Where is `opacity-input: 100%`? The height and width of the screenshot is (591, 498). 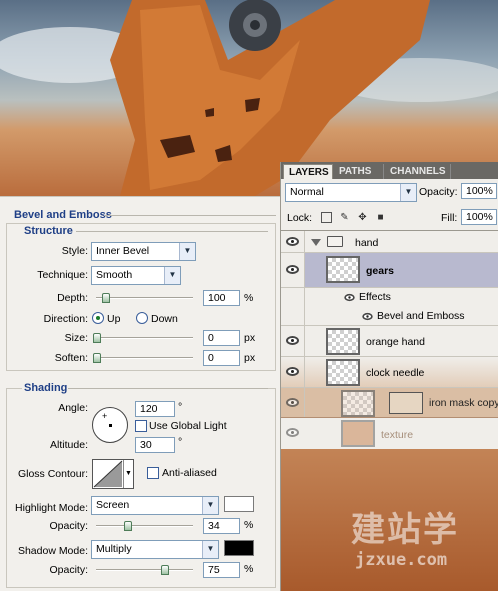
opacity-input: 100% is located at coordinates (479, 191).